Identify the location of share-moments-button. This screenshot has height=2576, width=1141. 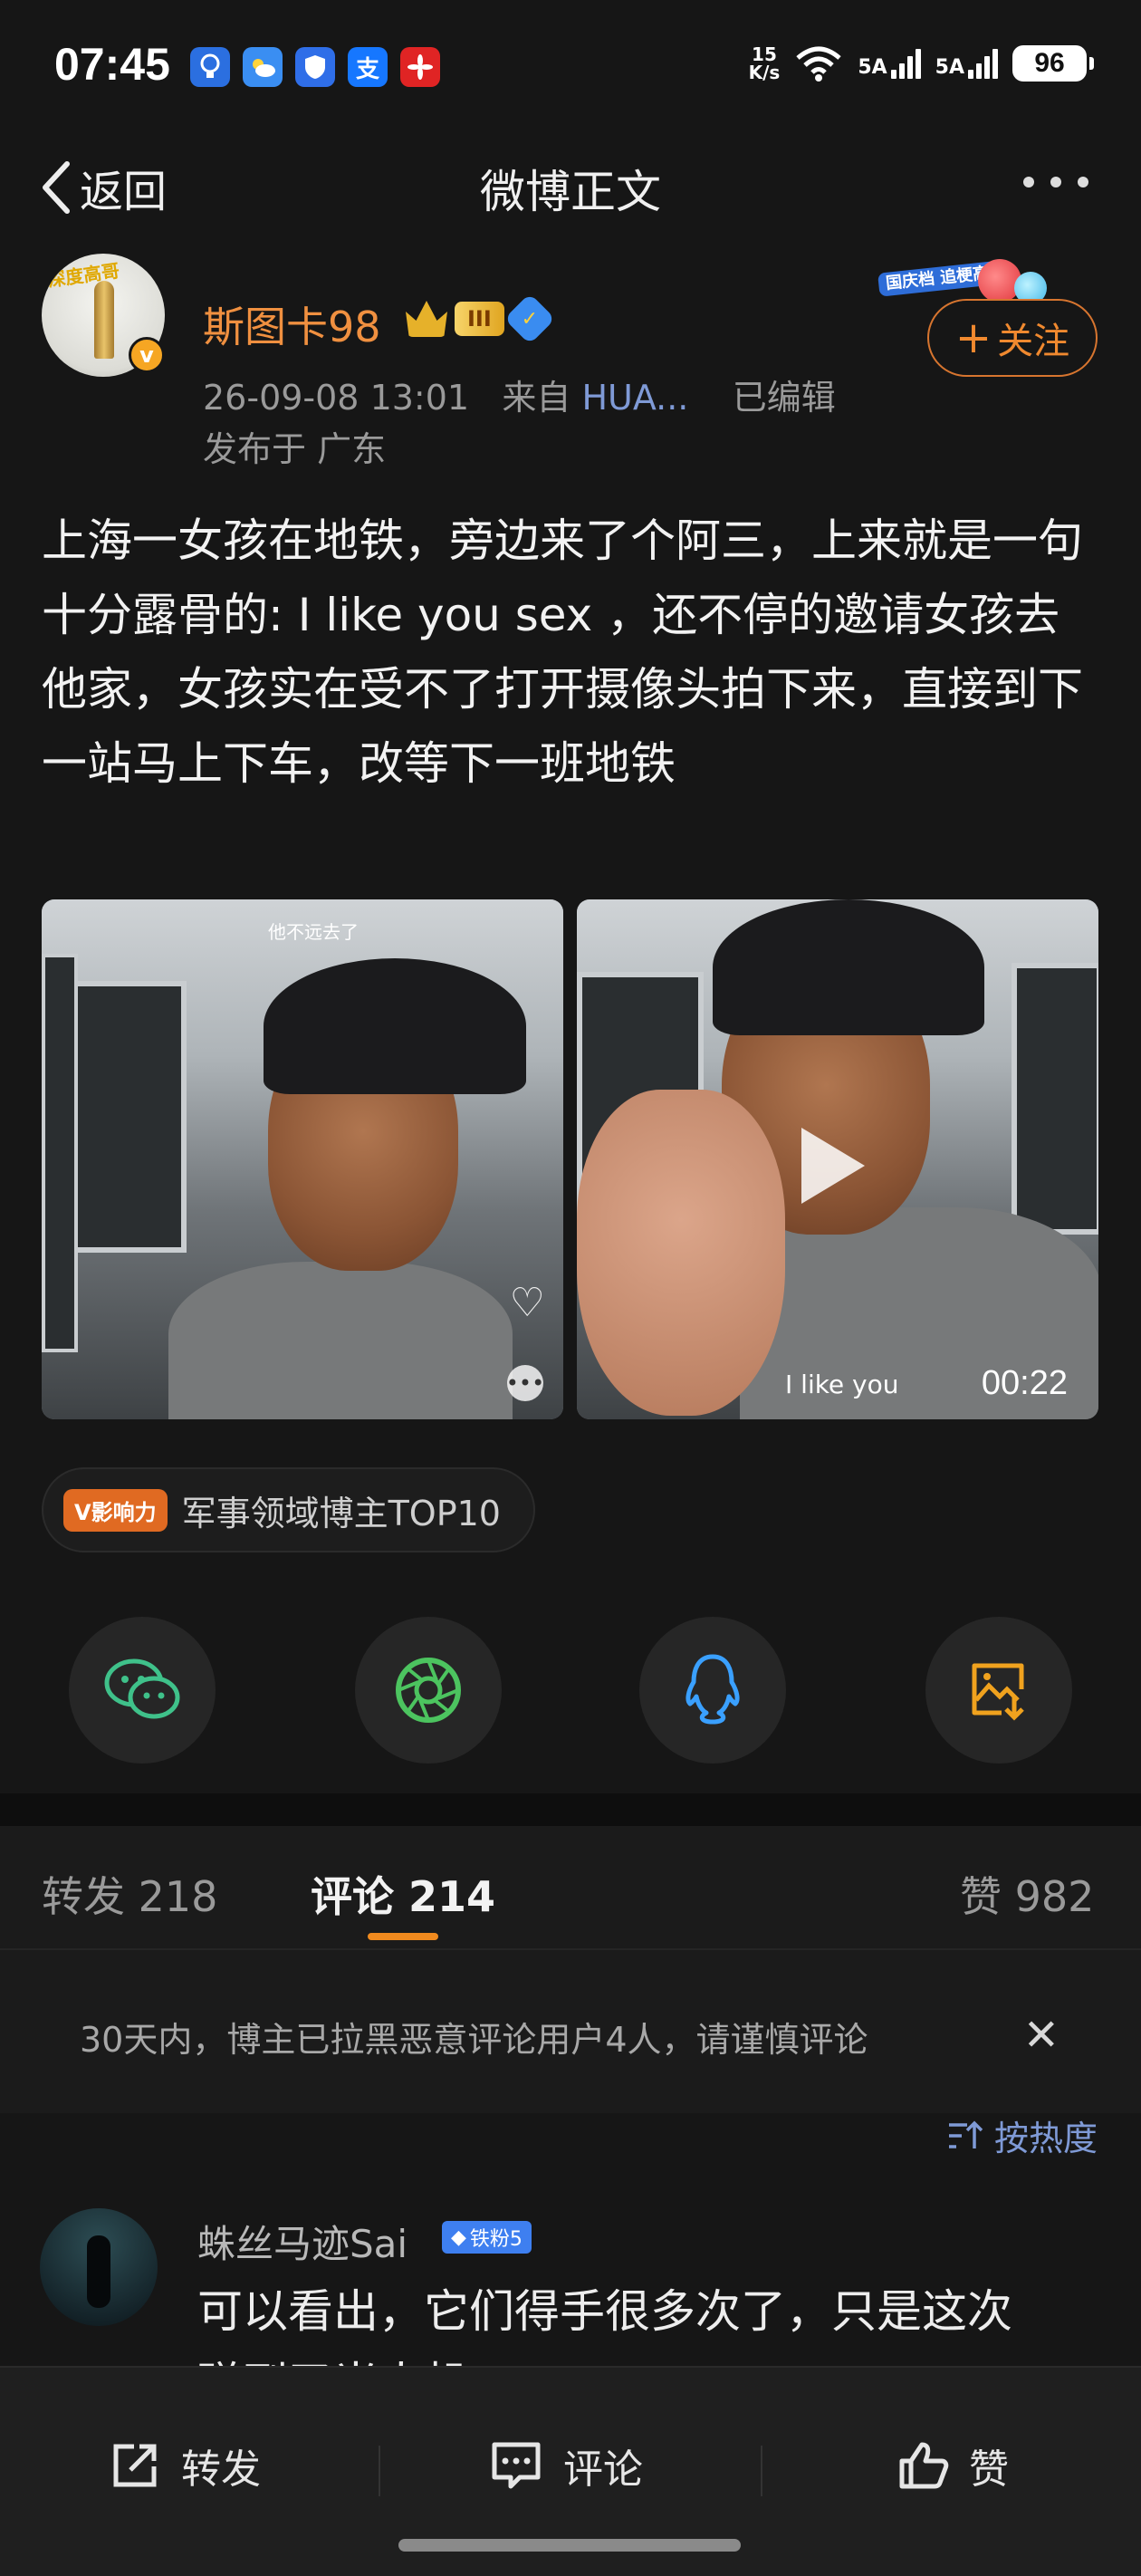
(429, 1690).